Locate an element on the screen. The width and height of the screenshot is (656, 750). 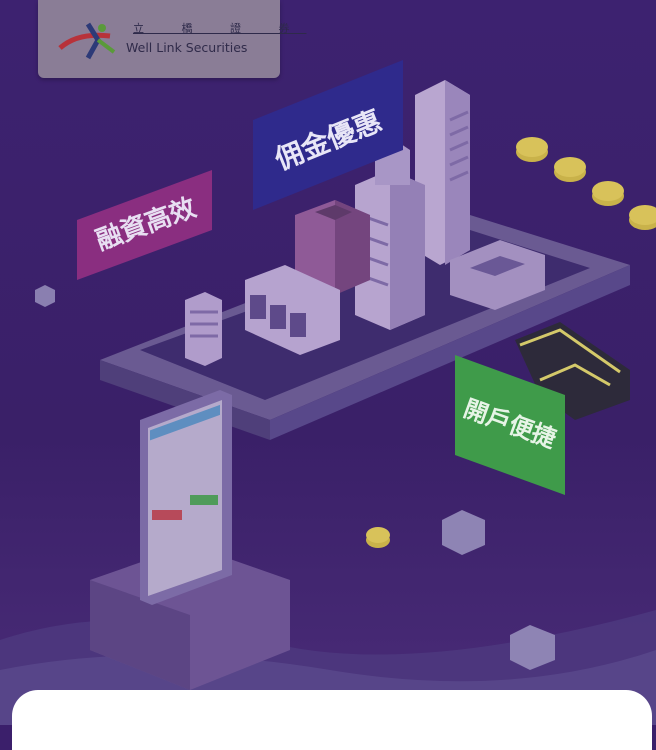
logo-card: 立 橋 證 券 Well Link Securities is located at coordinates (164, 39).